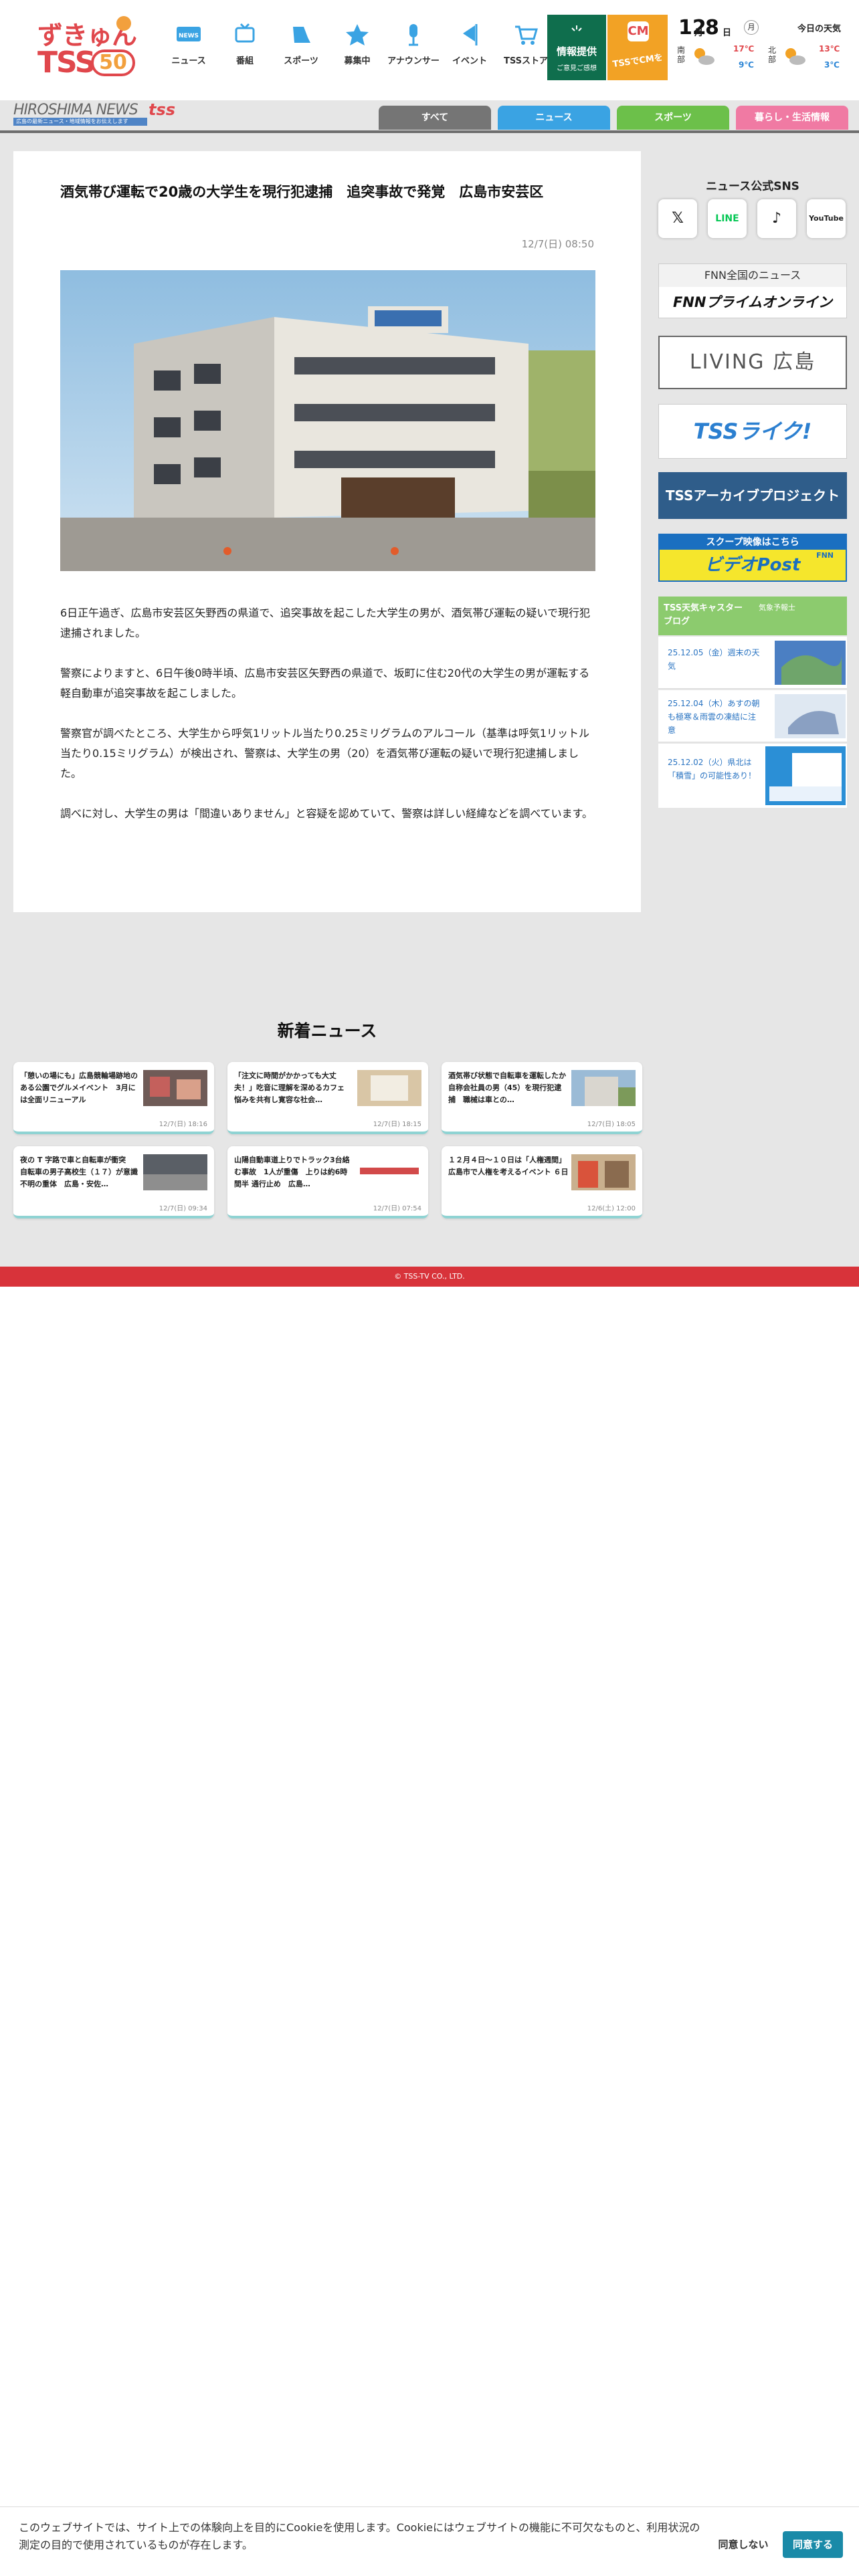  I want to click on microphone-icon, so click(413, 35).